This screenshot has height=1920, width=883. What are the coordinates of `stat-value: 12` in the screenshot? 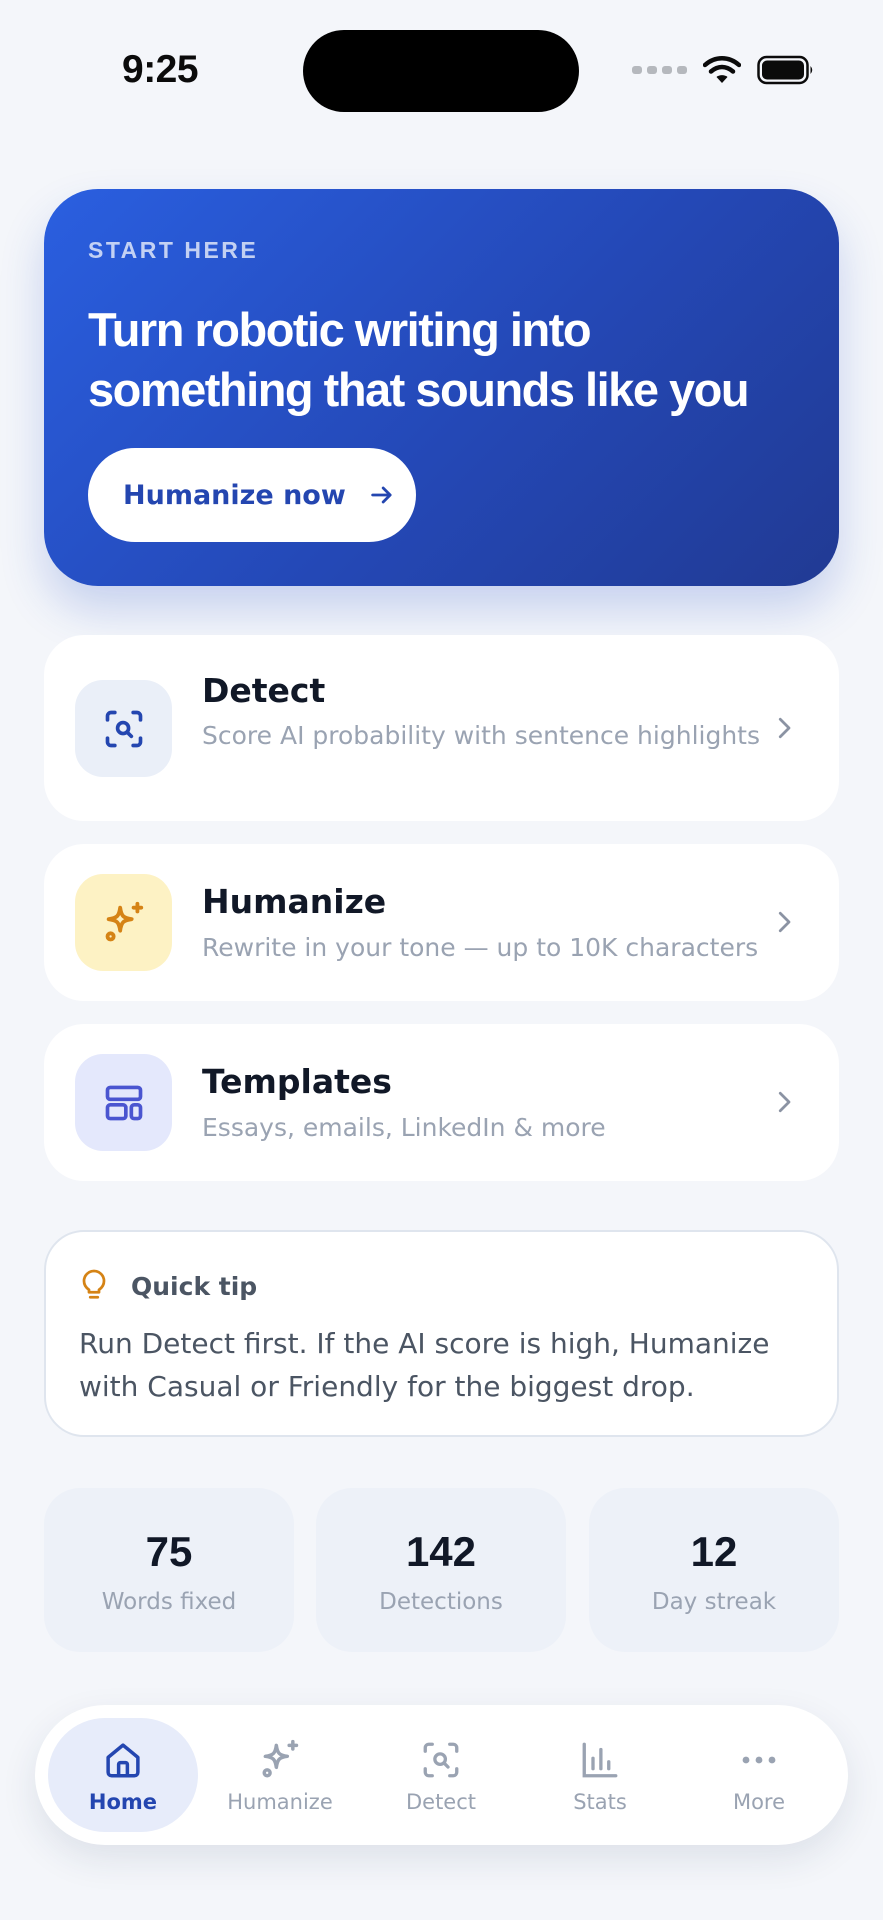 It's located at (714, 1551).